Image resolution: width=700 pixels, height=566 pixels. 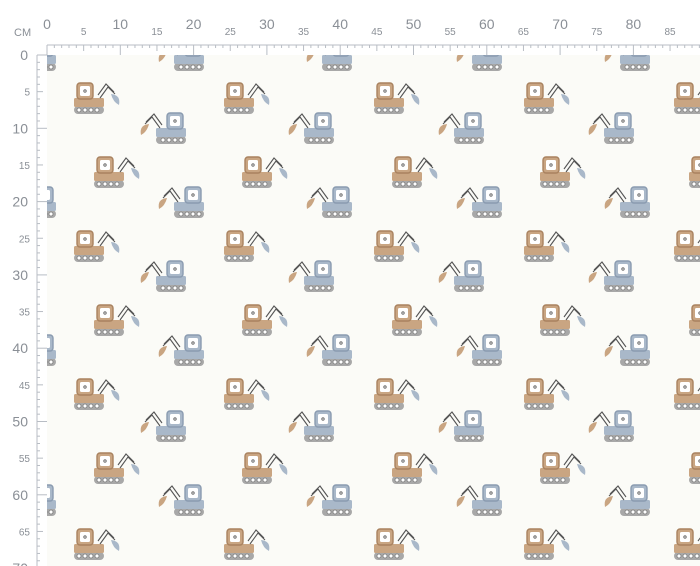 What do you see at coordinates (451, 32) in the screenshot?
I see `top-ruler-label: 55` at bounding box center [451, 32].